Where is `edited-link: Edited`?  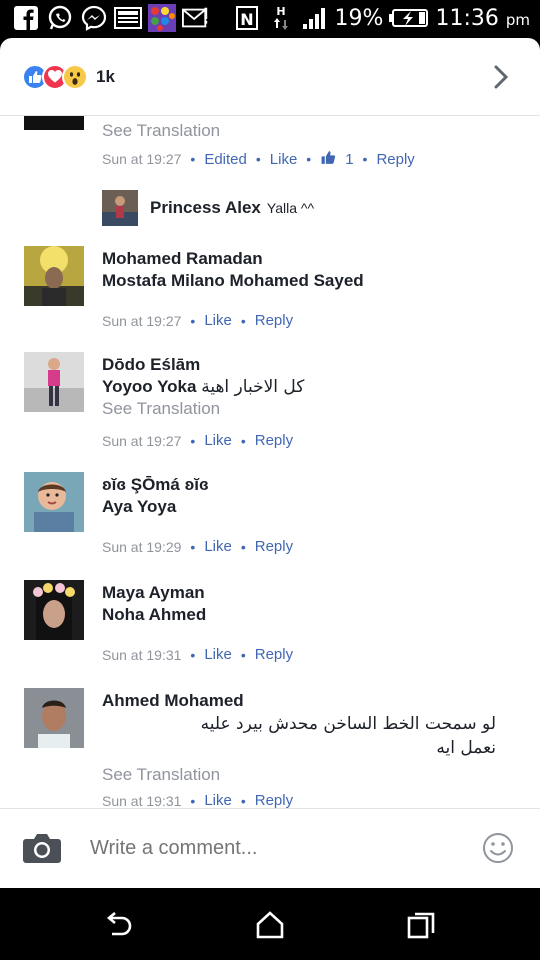
edited-link: Edited is located at coordinates (225, 159).